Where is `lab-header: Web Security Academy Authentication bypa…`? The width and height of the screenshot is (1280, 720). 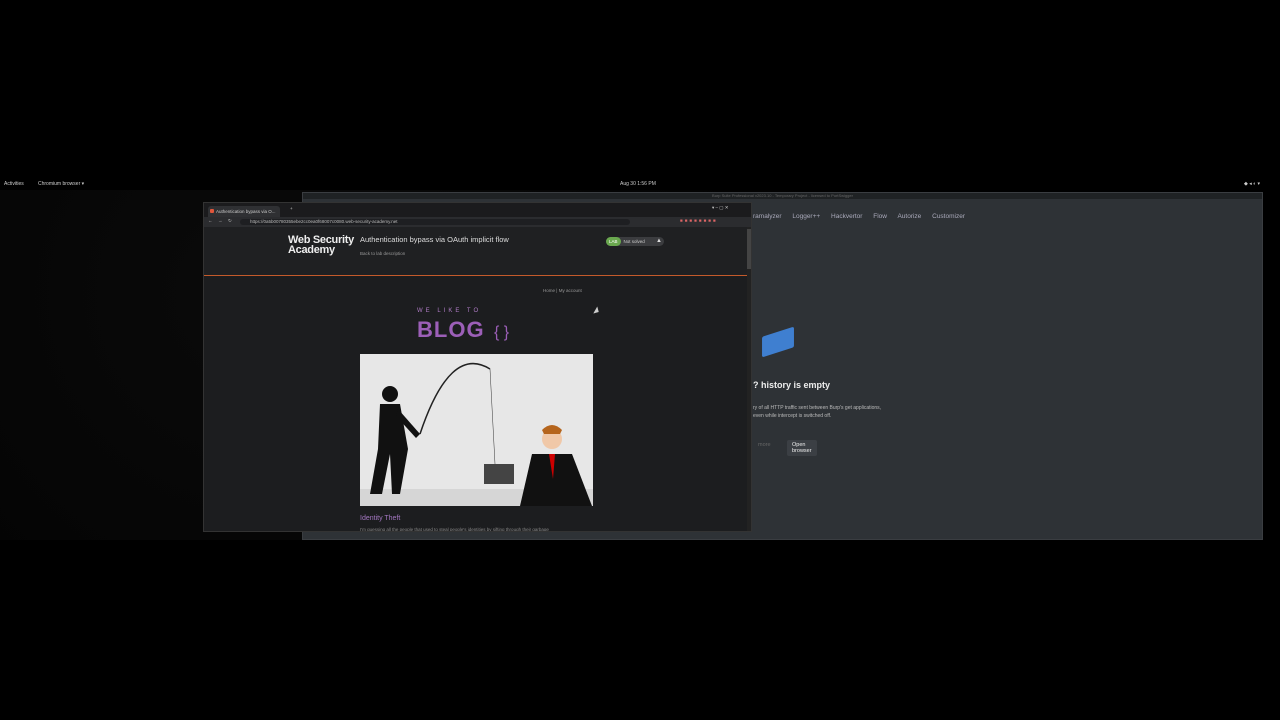 lab-header: Web Security Academy Authentication bypa… is located at coordinates (477, 251).